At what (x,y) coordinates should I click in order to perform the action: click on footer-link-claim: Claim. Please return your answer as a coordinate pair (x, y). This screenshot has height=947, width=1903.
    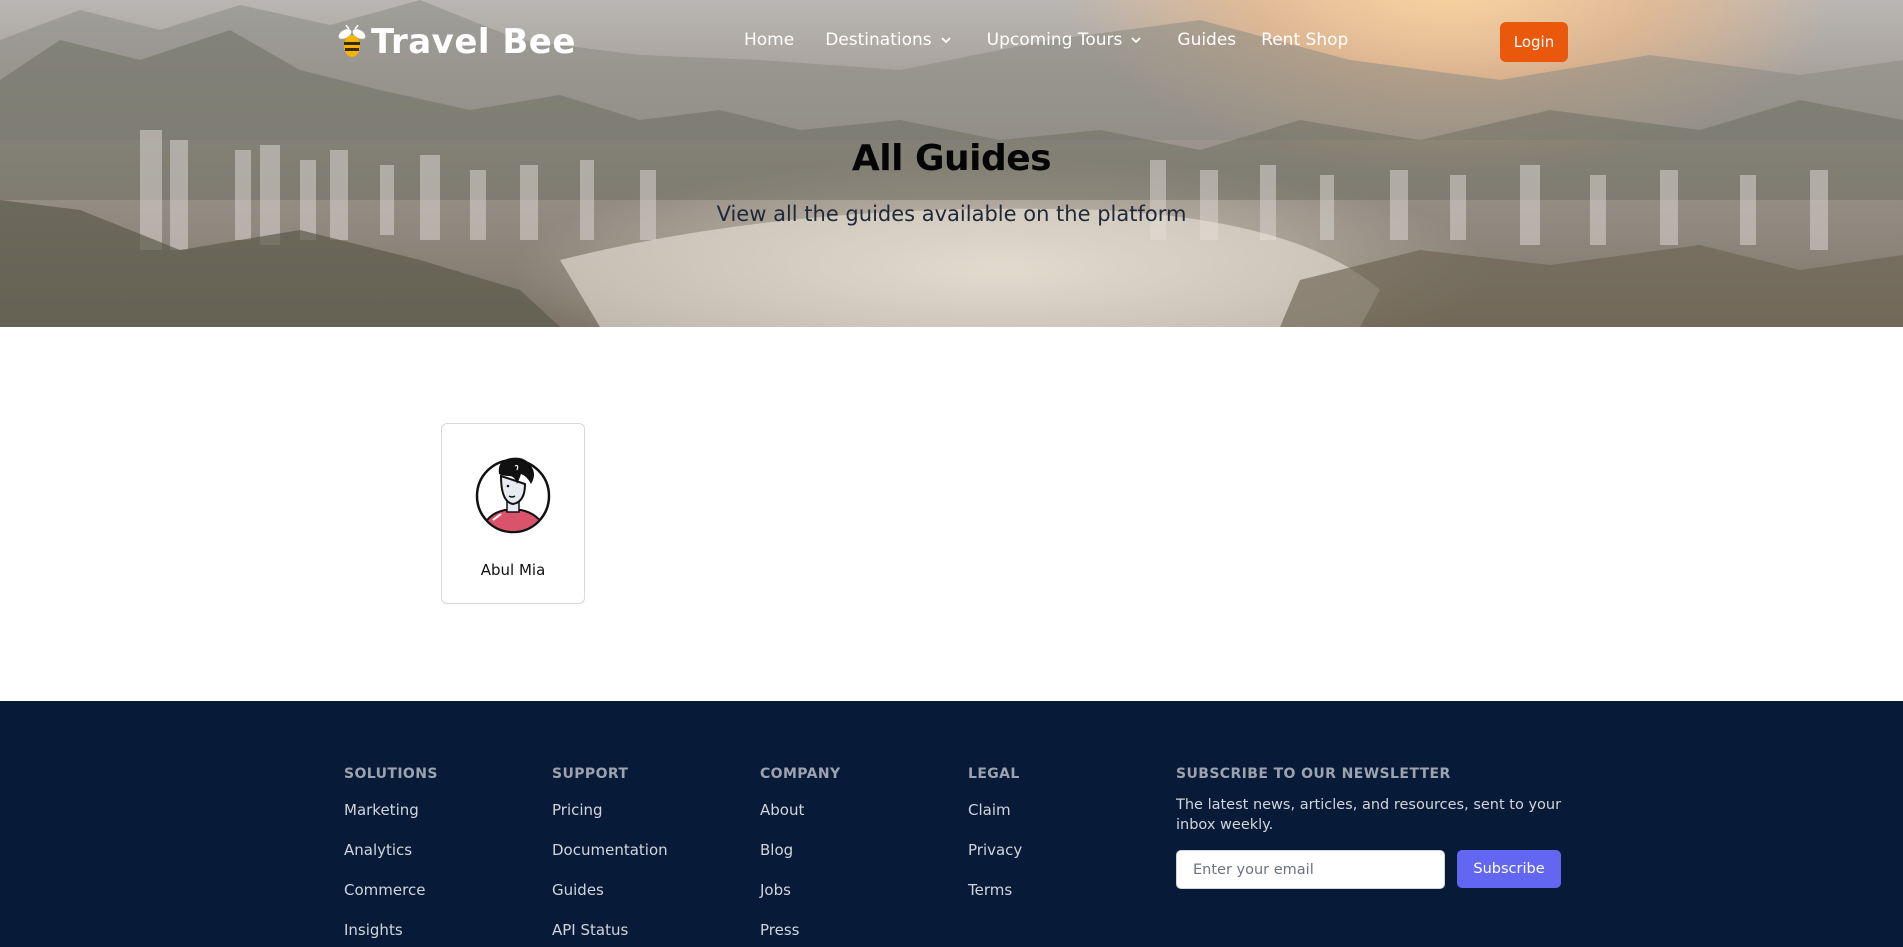
    Looking at the image, I should click on (995, 821).